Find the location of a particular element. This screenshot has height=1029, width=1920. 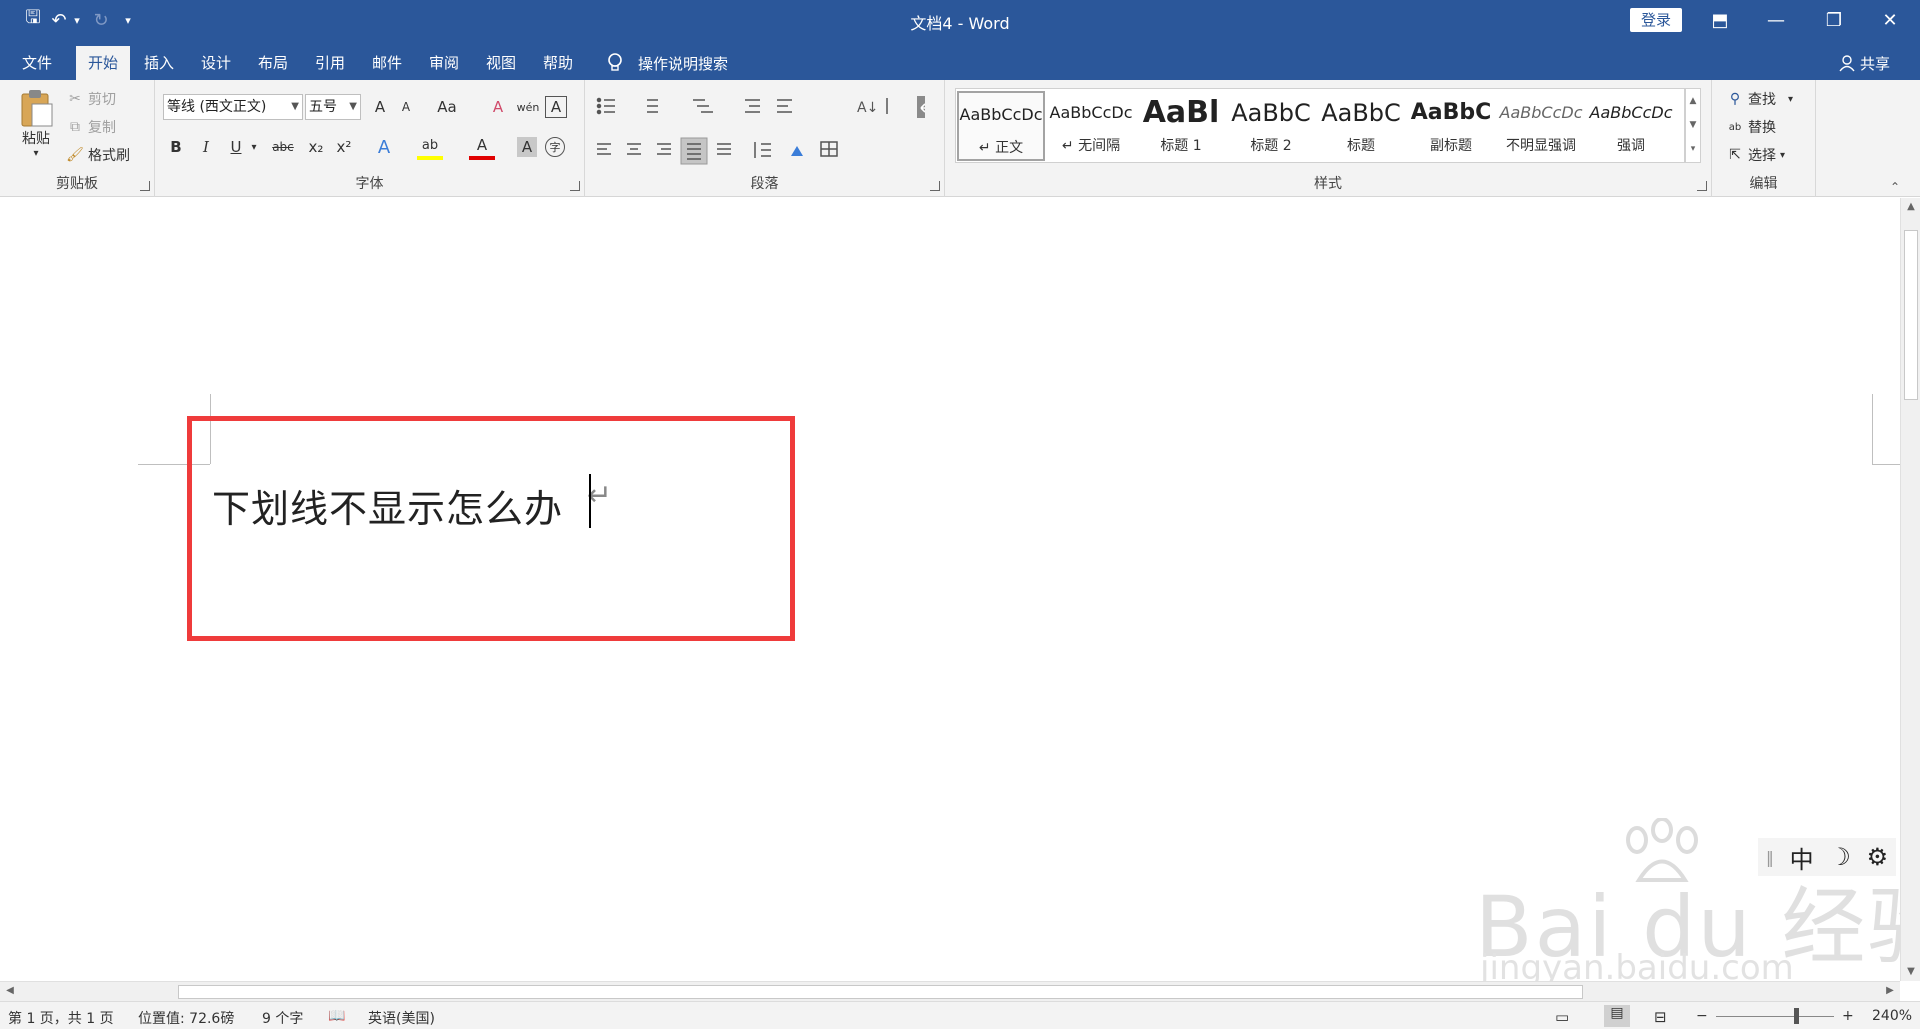

customize-qat-icon: ▾ is located at coordinates (128, 20).